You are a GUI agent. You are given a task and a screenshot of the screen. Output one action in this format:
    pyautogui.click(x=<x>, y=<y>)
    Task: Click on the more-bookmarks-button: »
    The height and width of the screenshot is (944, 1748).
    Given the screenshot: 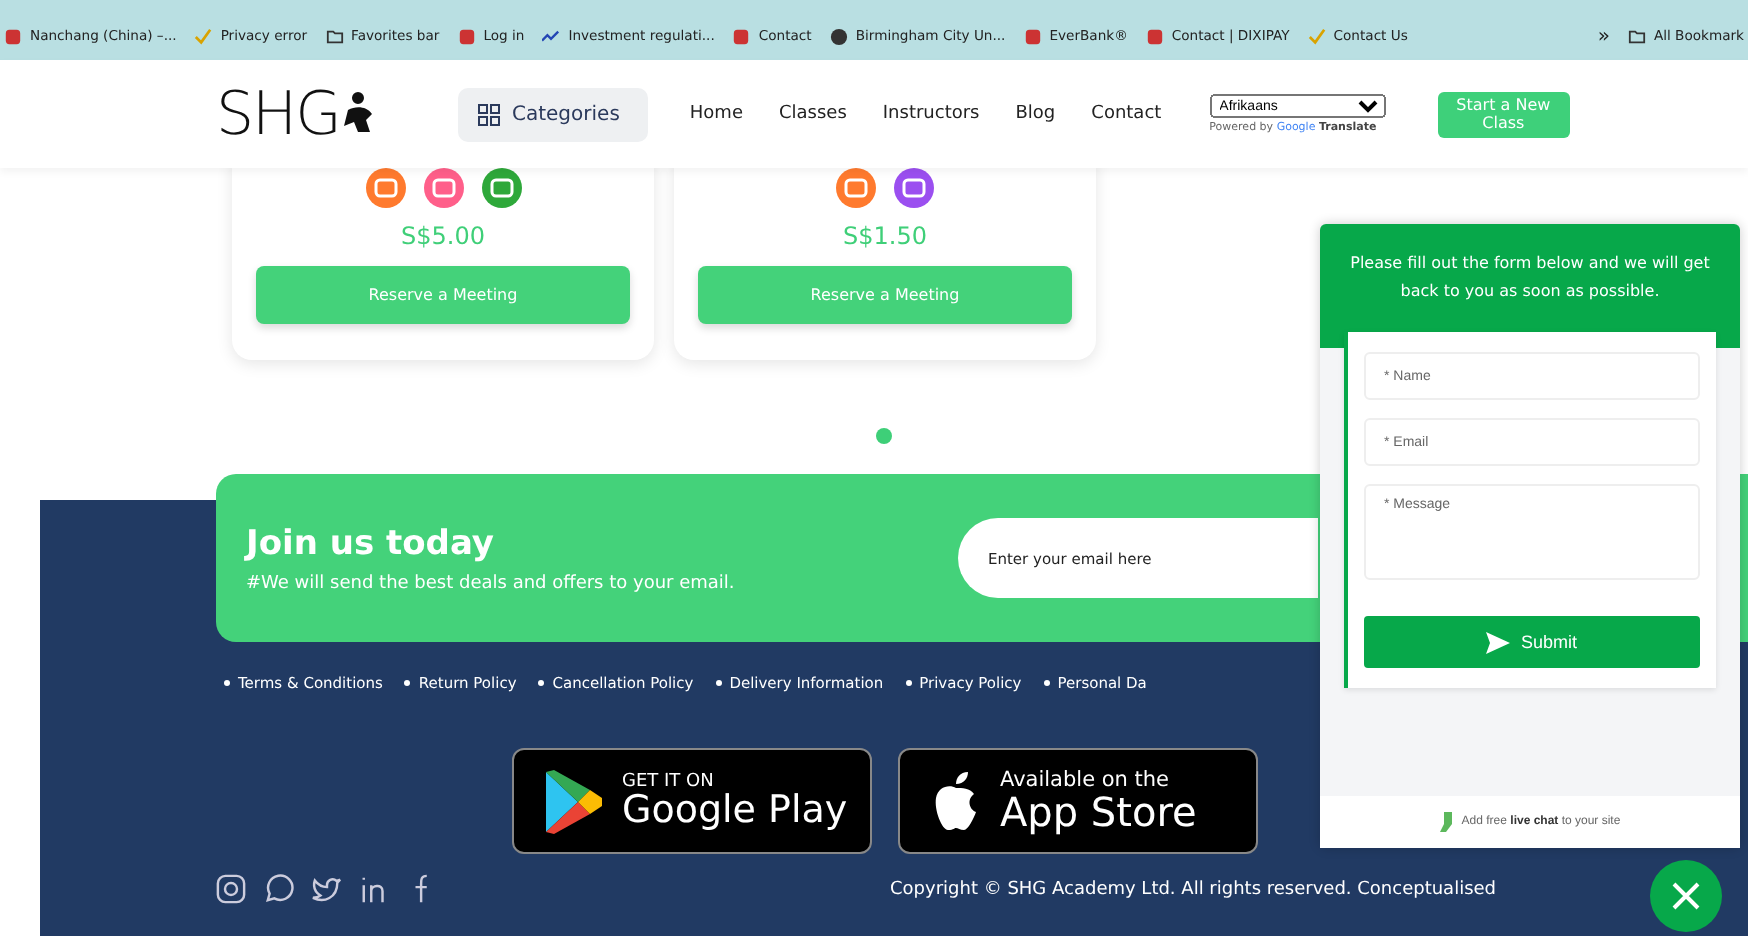 What is the action you would take?
    pyautogui.click(x=1603, y=36)
    